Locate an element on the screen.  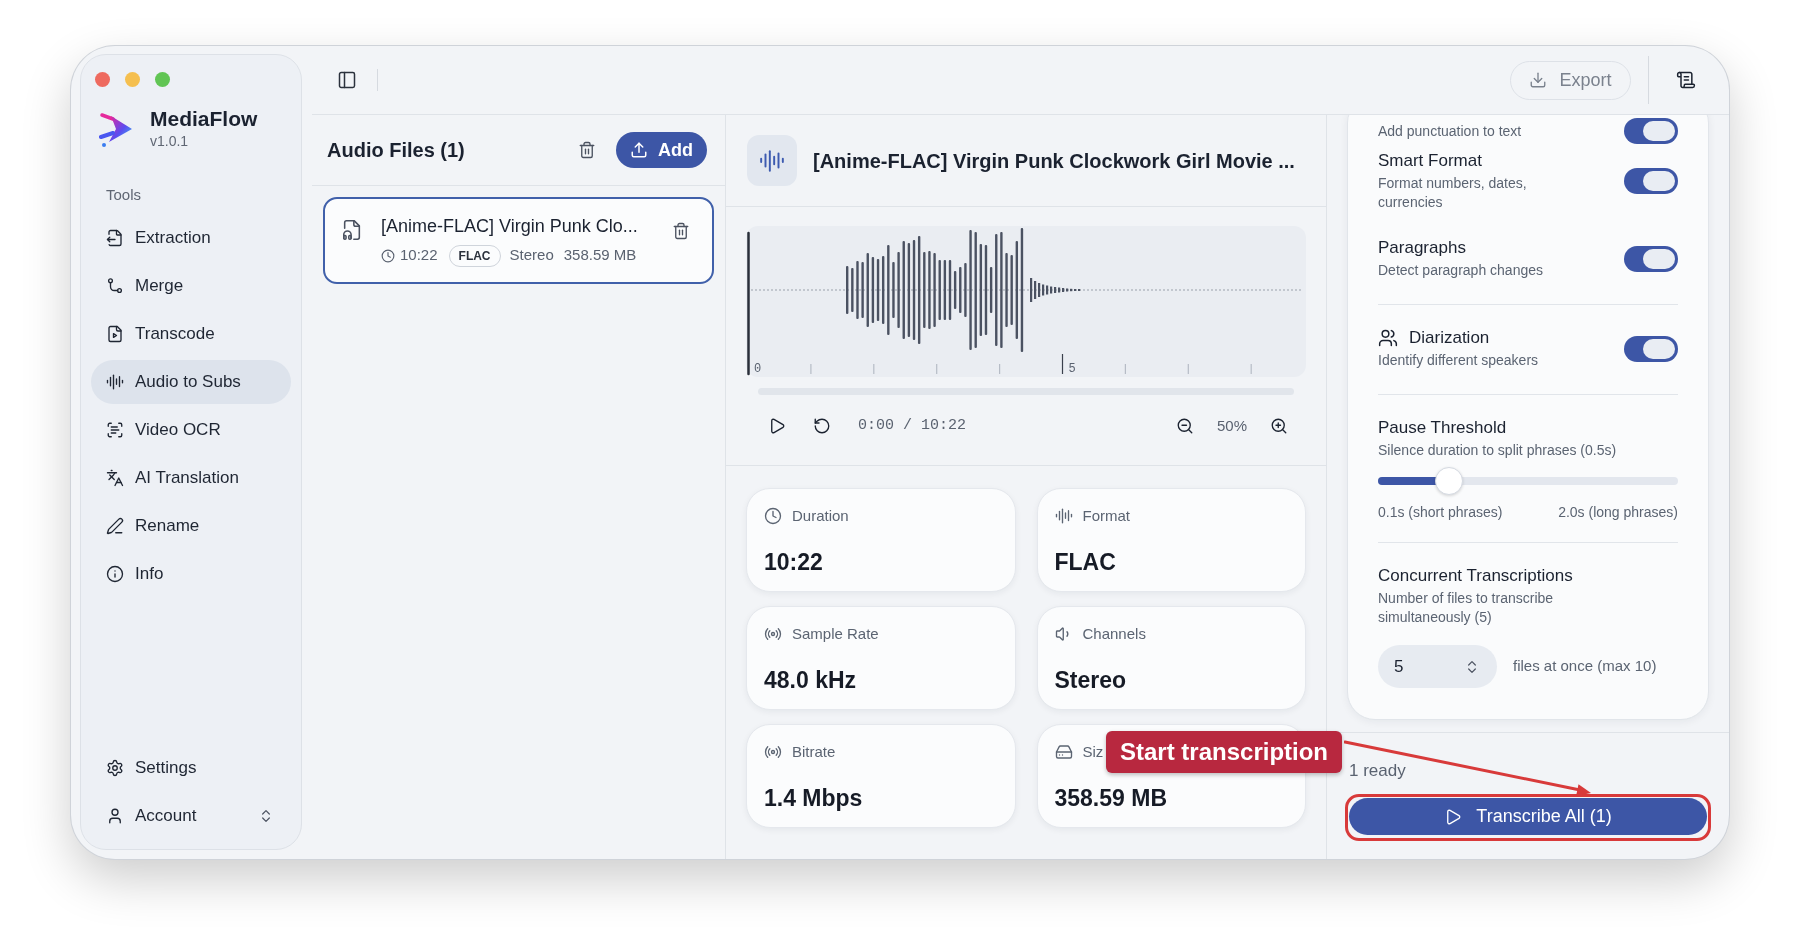
zoom-in-icon is located at coordinates (1279, 426).